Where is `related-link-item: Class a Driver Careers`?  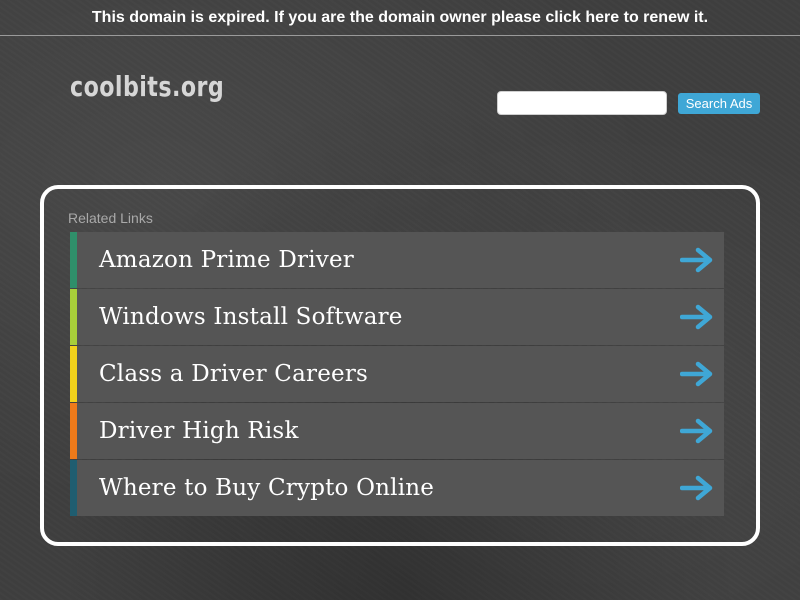 related-link-item: Class a Driver Careers is located at coordinates (397, 374).